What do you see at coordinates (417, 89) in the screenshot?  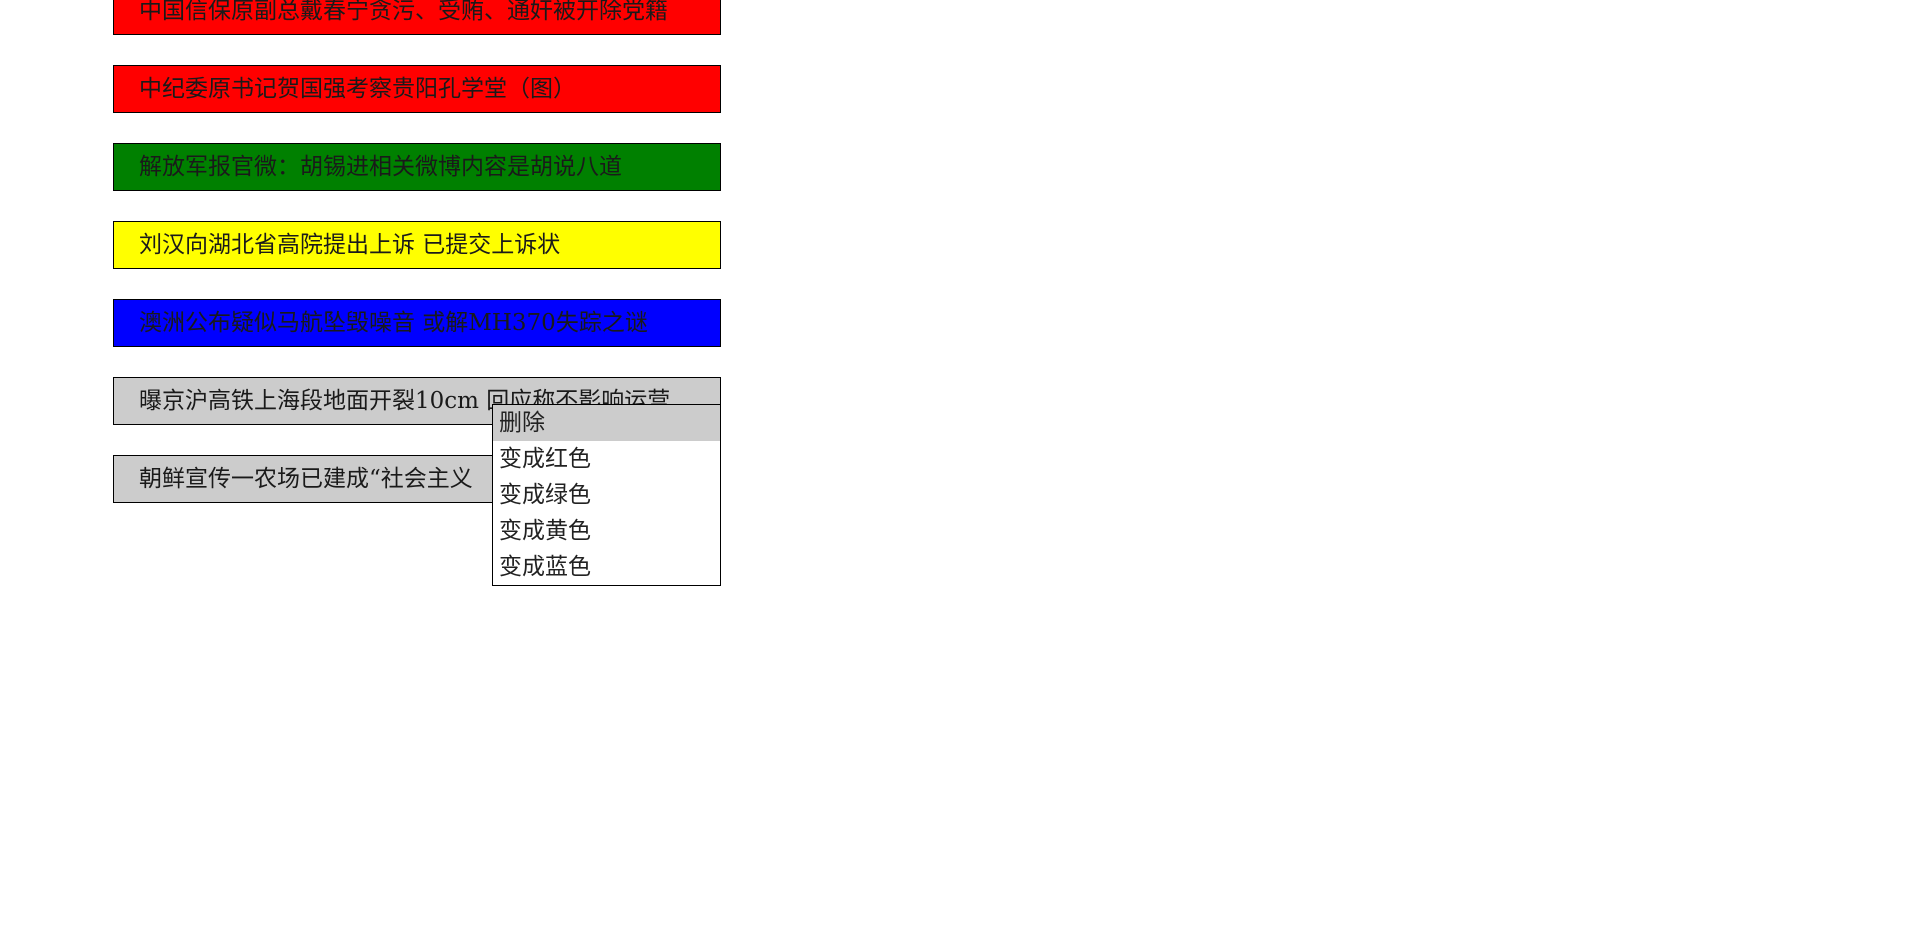 I see `news-item: 中纪委原书记贺国强考察贵阳孔学堂（图）` at bounding box center [417, 89].